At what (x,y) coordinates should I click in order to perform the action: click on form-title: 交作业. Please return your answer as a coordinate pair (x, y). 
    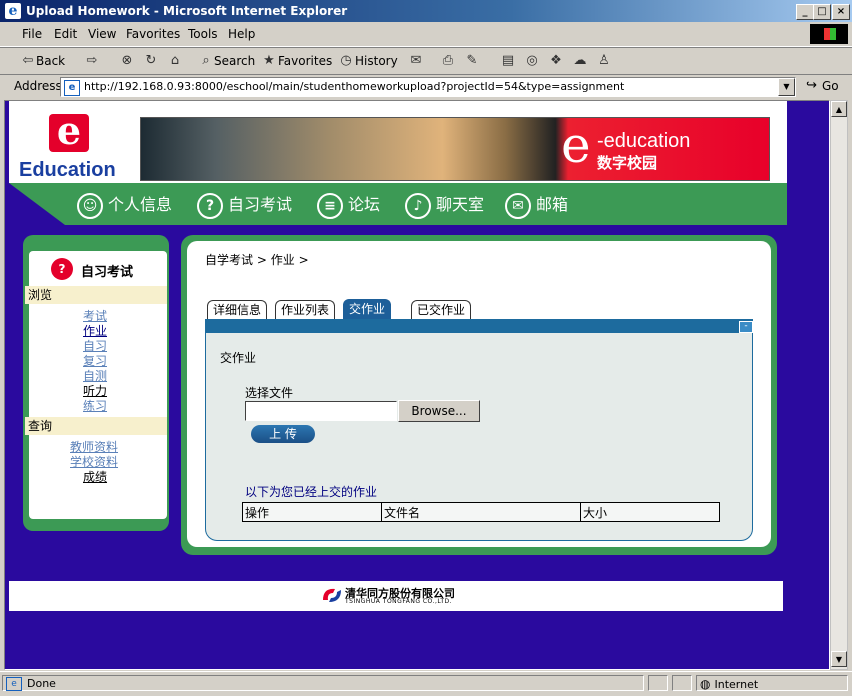
    Looking at the image, I should click on (238, 358).